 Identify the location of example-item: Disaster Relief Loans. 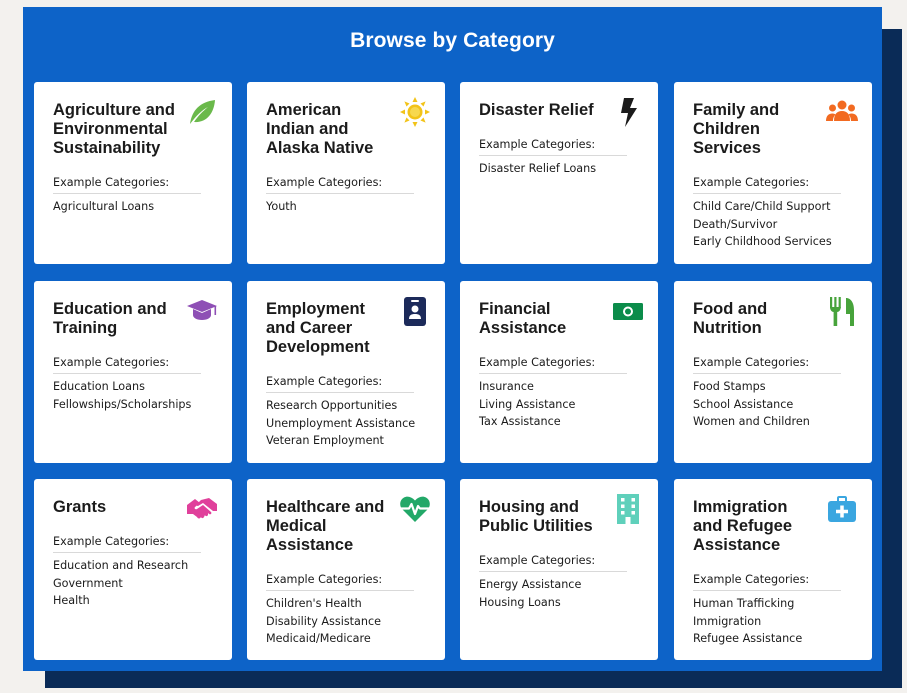
(560, 169).